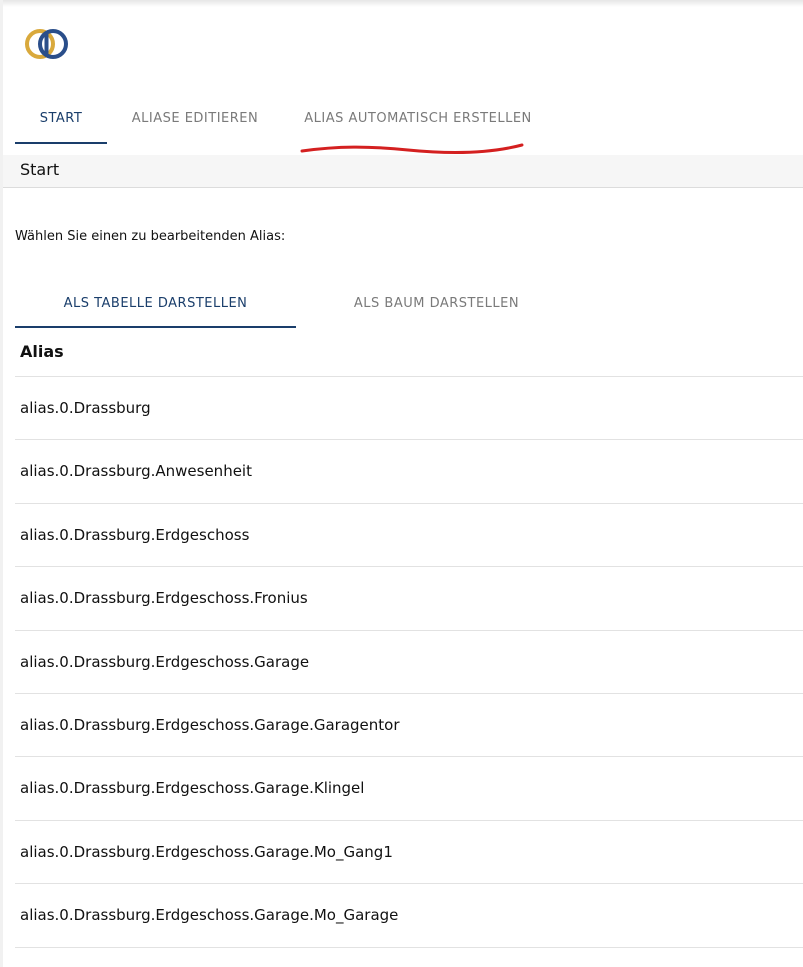 This screenshot has height=967, width=803. Describe the element at coordinates (418, 119) in the screenshot. I see `tab-alias-automatisch-erstellen: ALIAS AUTOMATISCH ERSTELLEN` at that location.